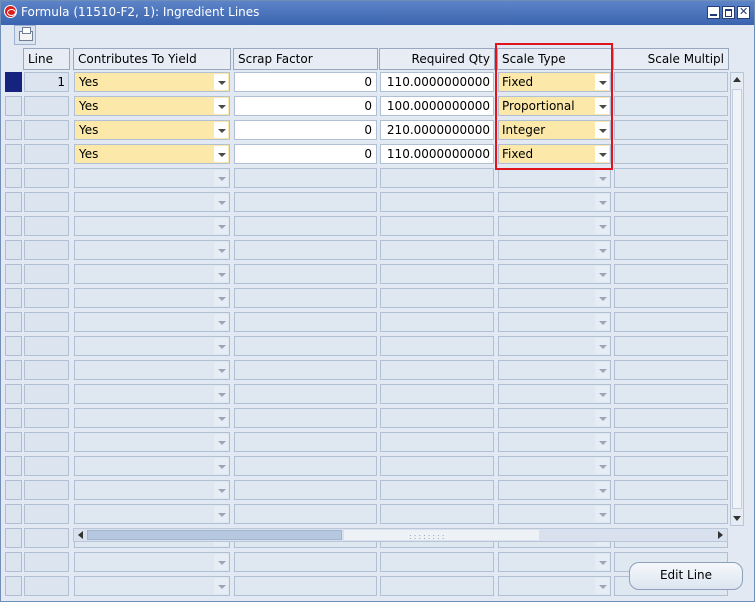 The width and height of the screenshot is (755, 602). I want to click on column-header-required-qty: Required Qty, so click(437, 59).